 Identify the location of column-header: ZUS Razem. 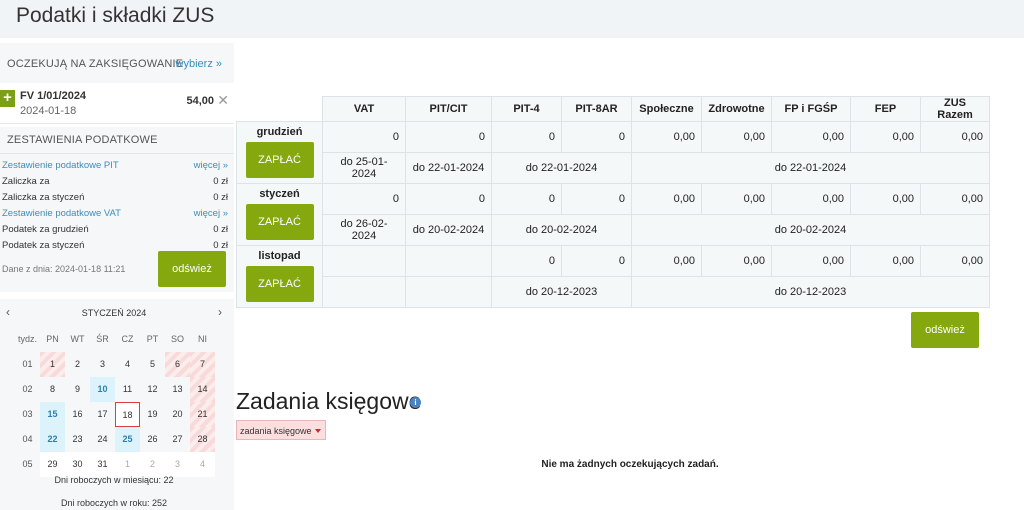
(955, 109).